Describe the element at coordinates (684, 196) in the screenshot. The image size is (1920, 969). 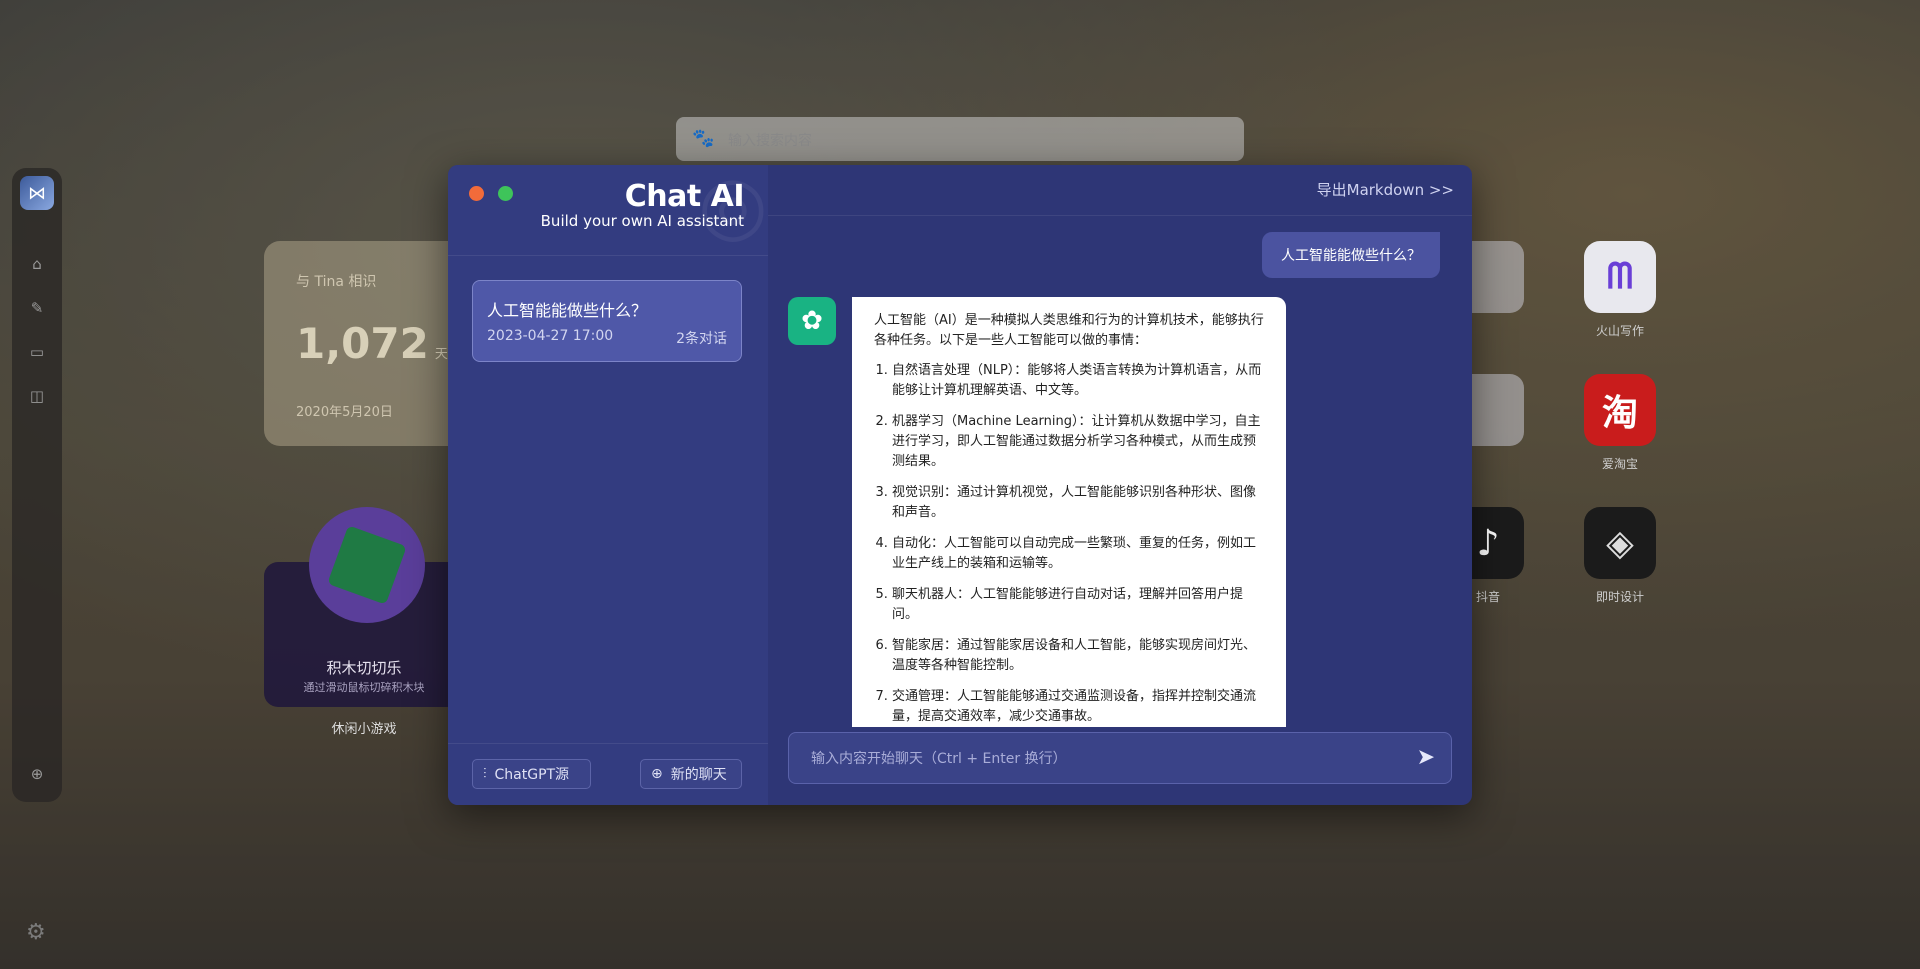
I see `brand-title: Chat AI` at that location.